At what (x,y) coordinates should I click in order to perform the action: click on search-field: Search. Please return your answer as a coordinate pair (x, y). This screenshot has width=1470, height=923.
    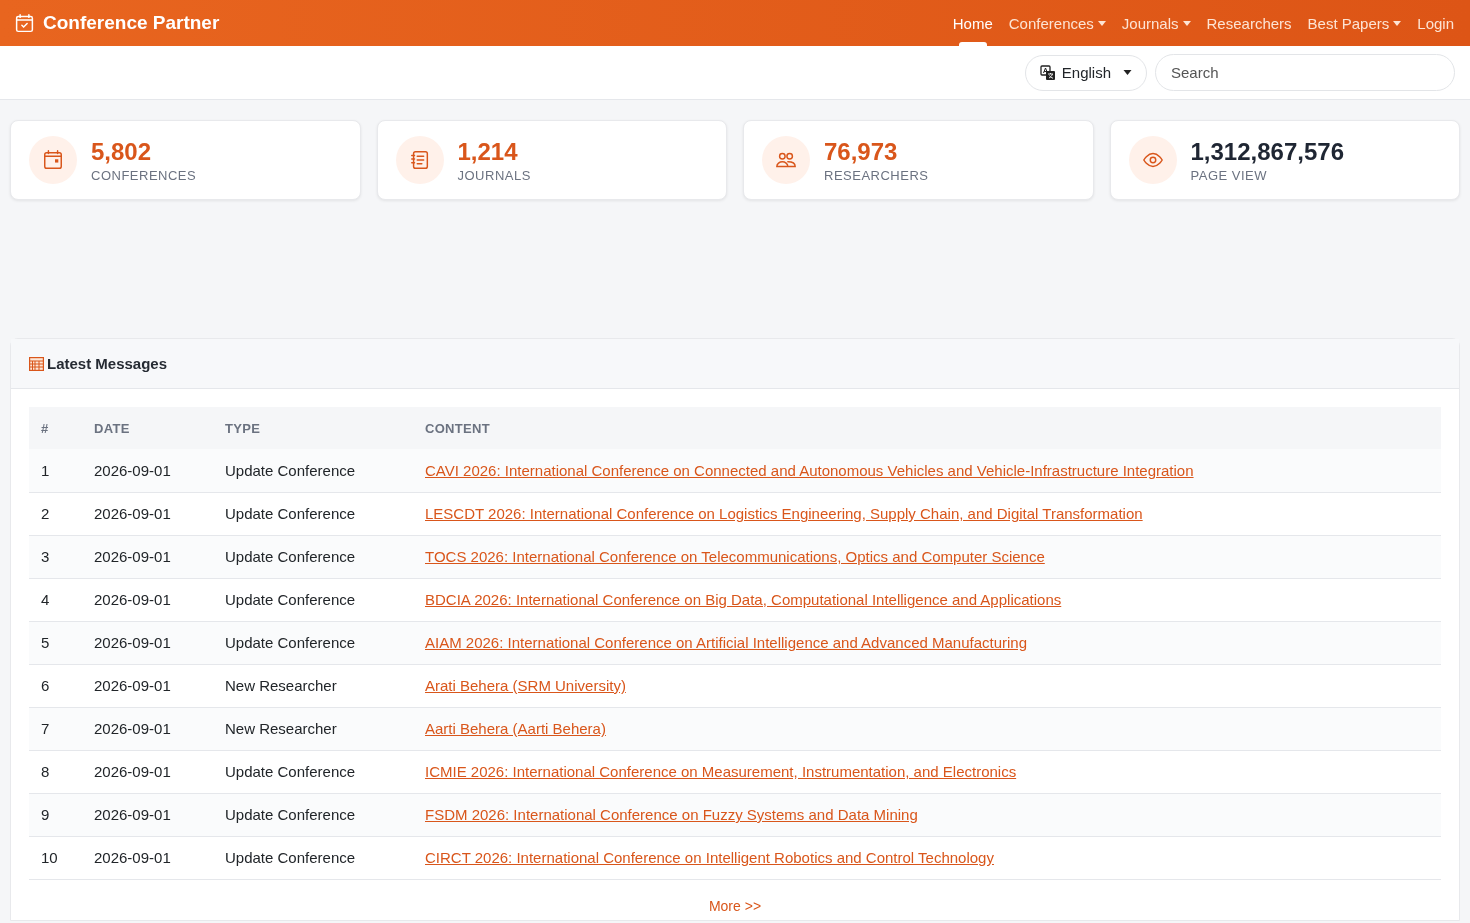
    Looking at the image, I should click on (1305, 72).